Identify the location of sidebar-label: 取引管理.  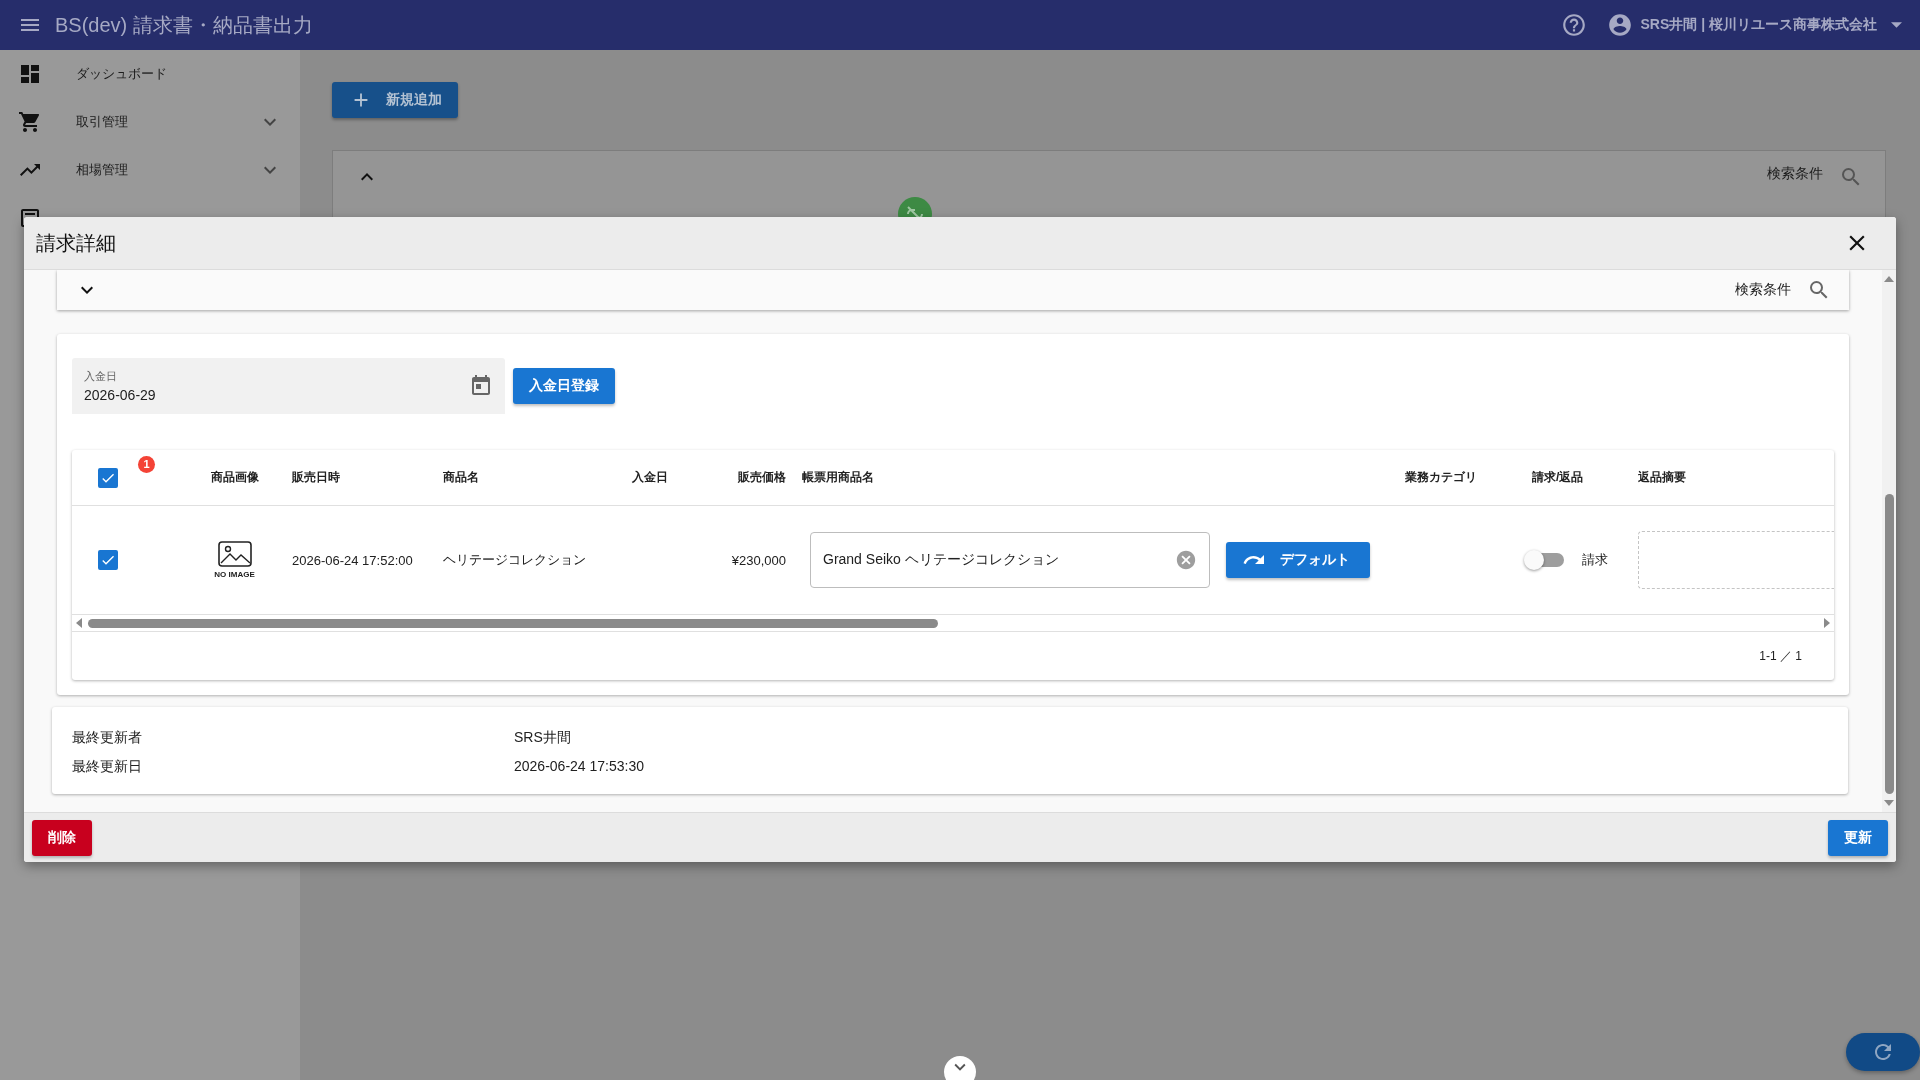
(102, 122).